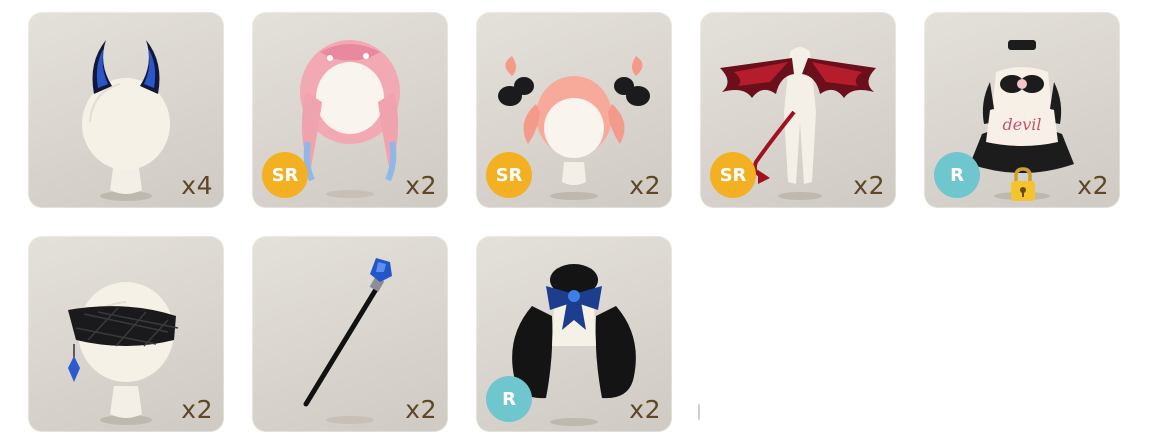 The height and width of the screenshot is (441, 1150). I want to click on item-card-devil-wings-tail: SR x2, so click(798, 110).